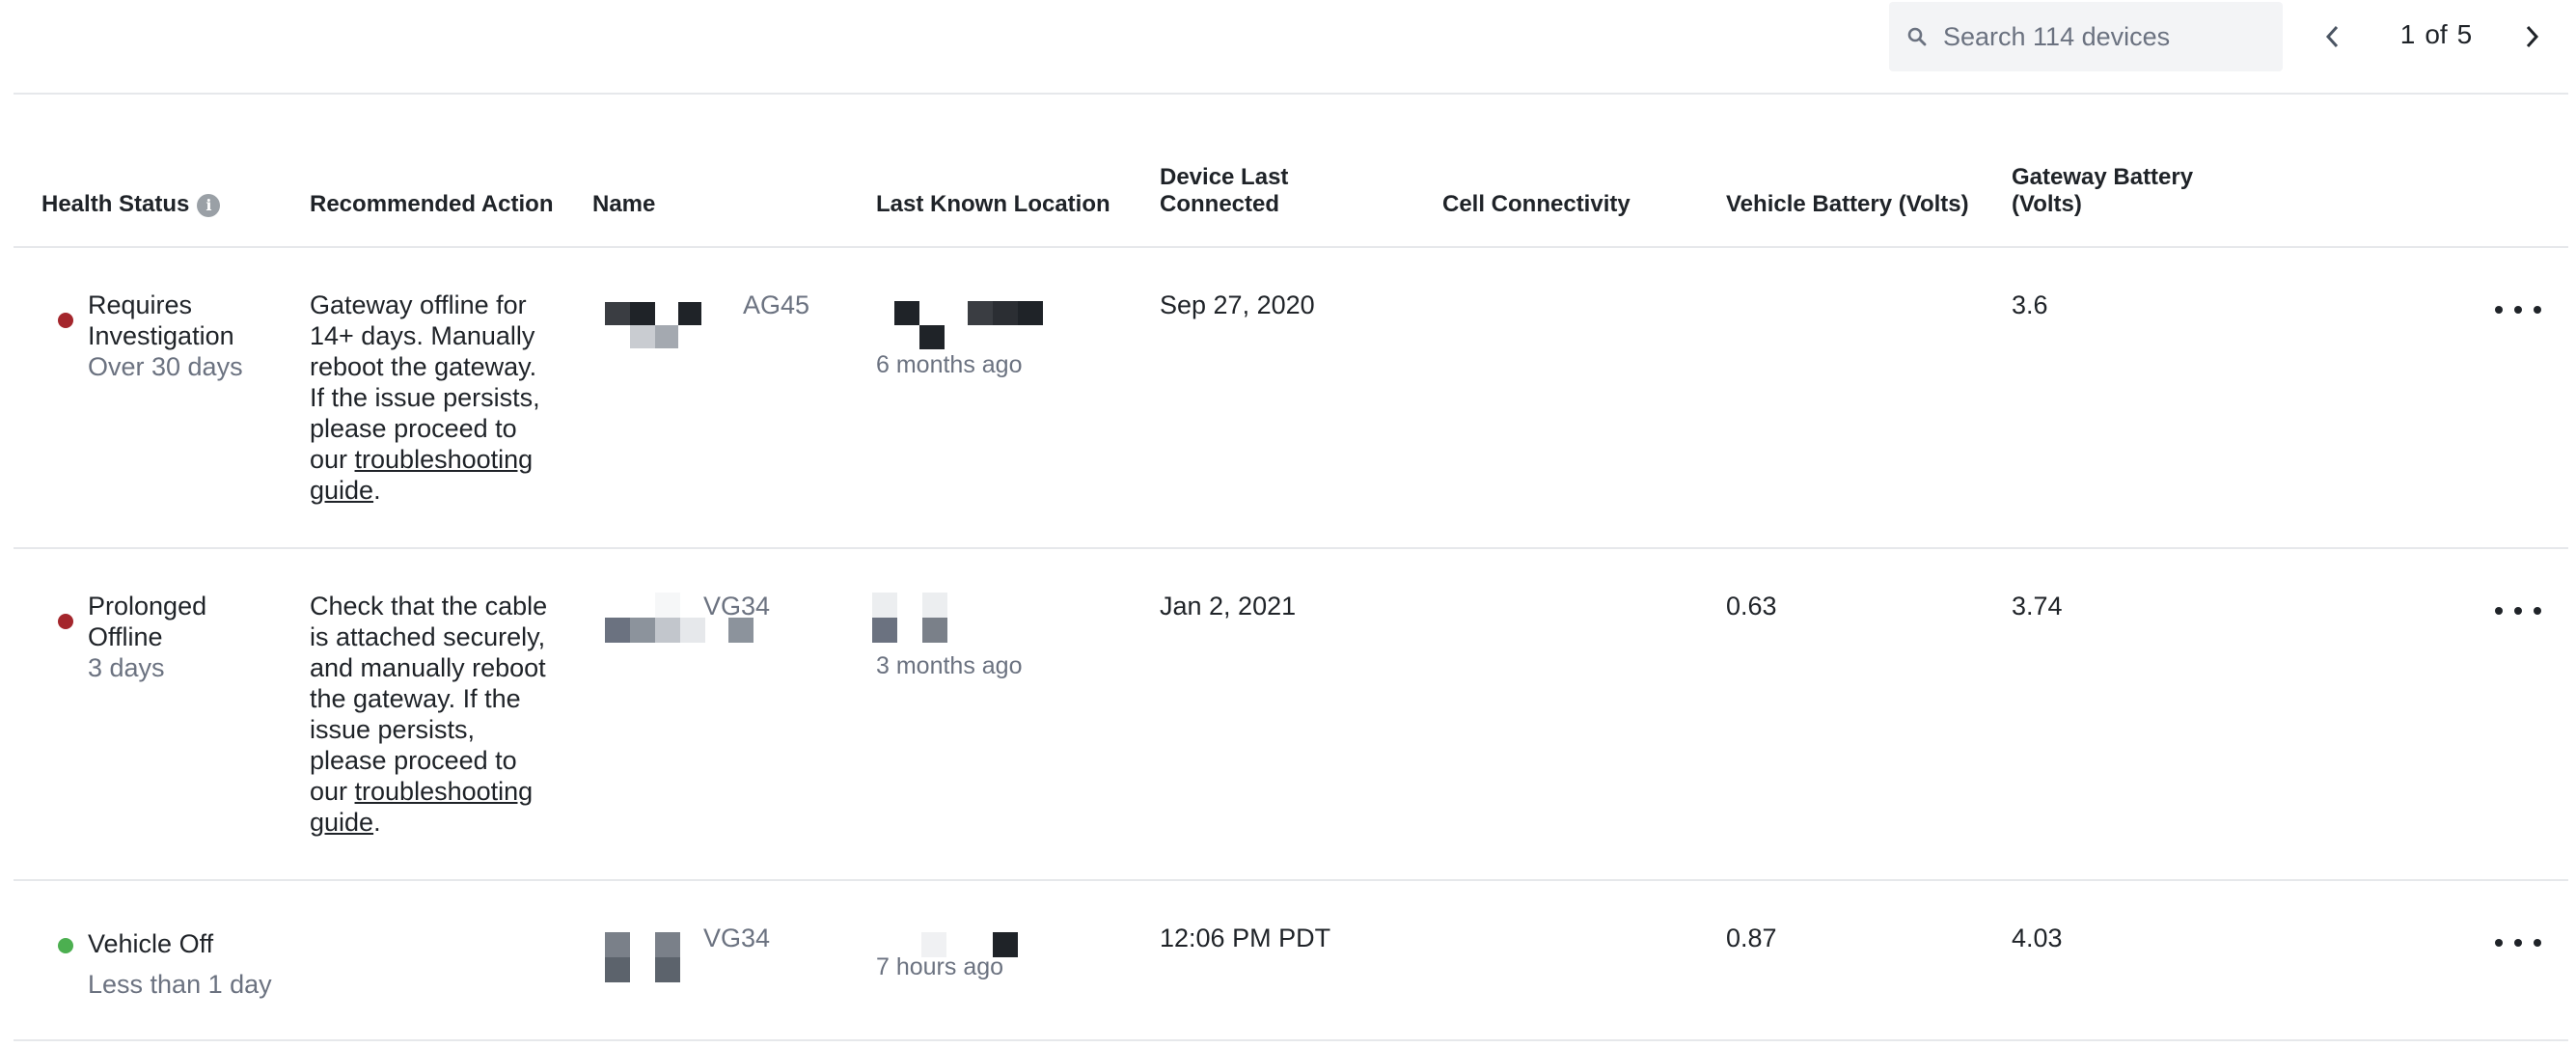 The image size is (2576, 1048). Describe the element at coordinates (209, 205) in the screenshot. I see `info-icon: i` at that location.